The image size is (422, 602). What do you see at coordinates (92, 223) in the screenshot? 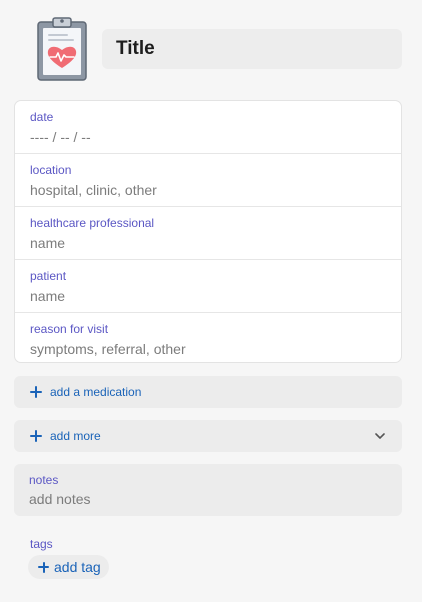
I see `field-label: healthcare professional` at bounding box center [92, 223].